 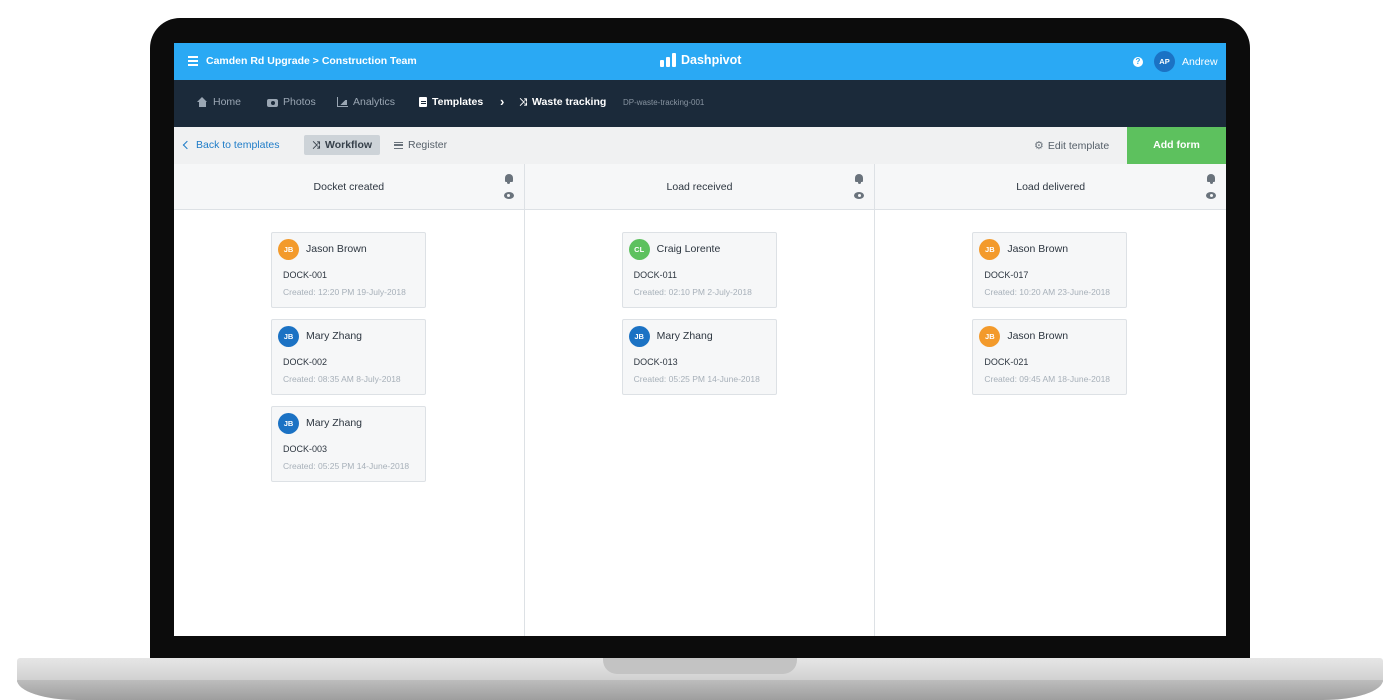 What do you see at coordinates (1047, 292) in the screenshot?
I see `created-timestamp: Created: 10:20 AM 23-June-2018` at bounding box center [1047, 292].